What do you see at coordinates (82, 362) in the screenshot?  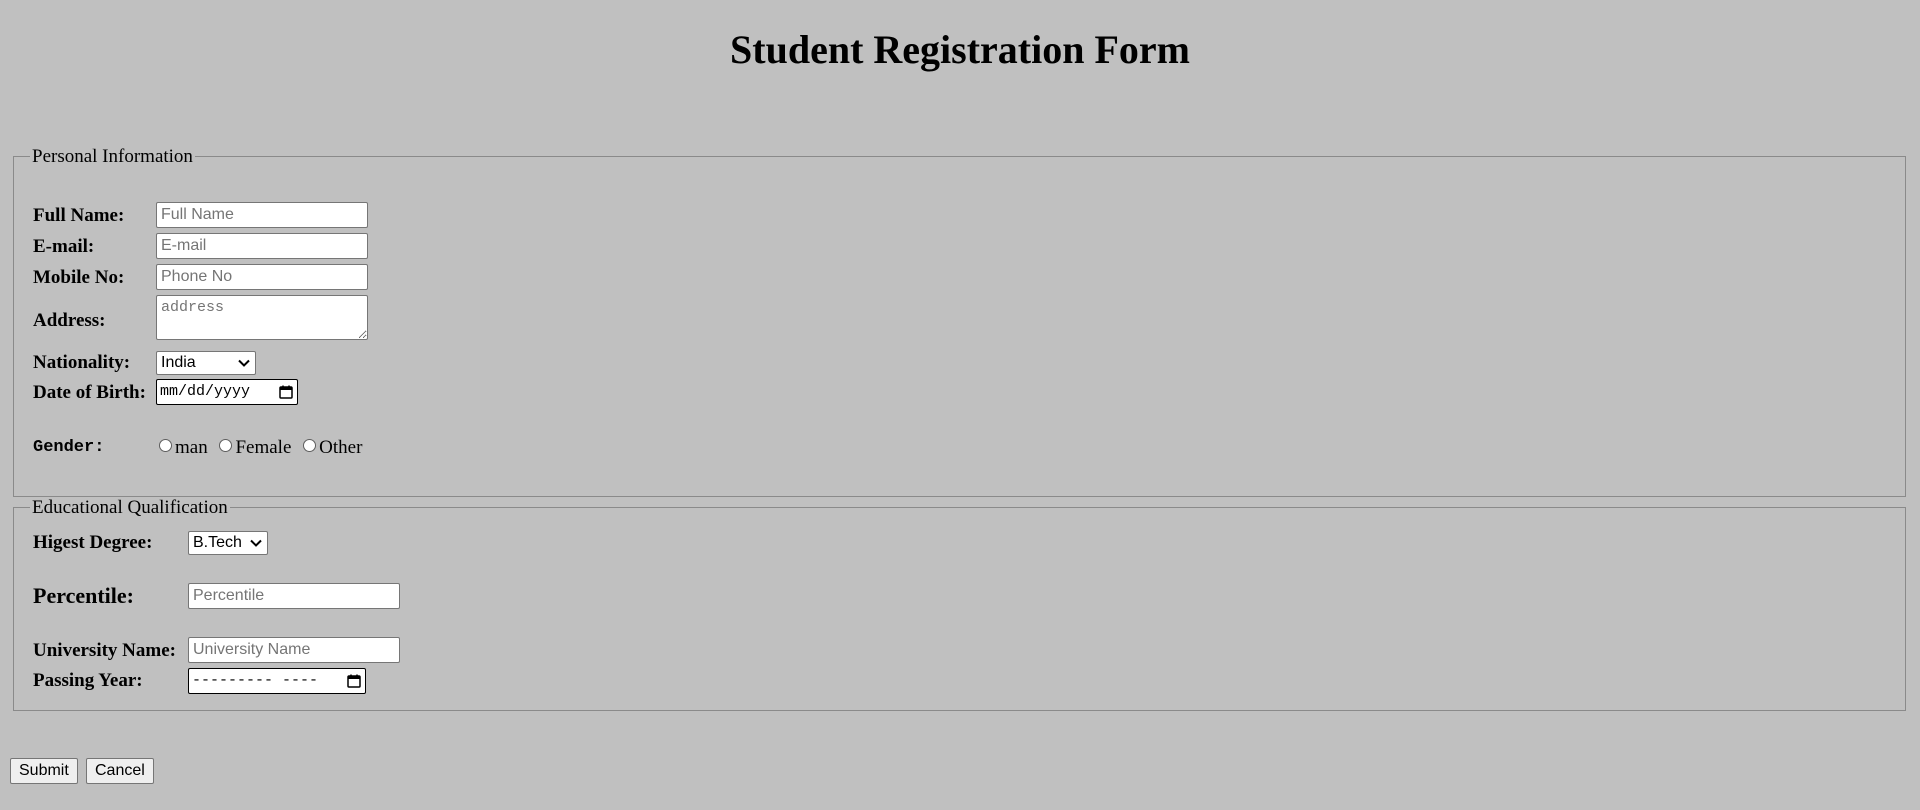 I see `nationality-label: Nationality:` at bounding box center [82, 362].